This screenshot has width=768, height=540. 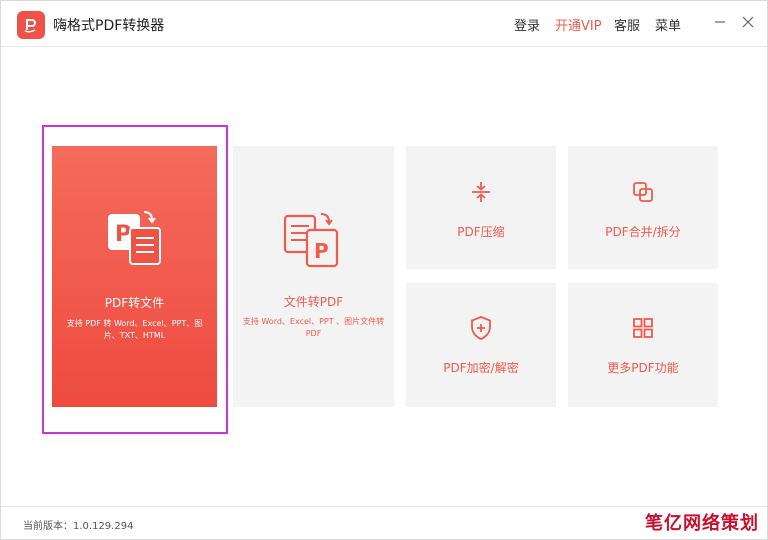 I want to click on service-link: 客服, so click(x=627, y=24).